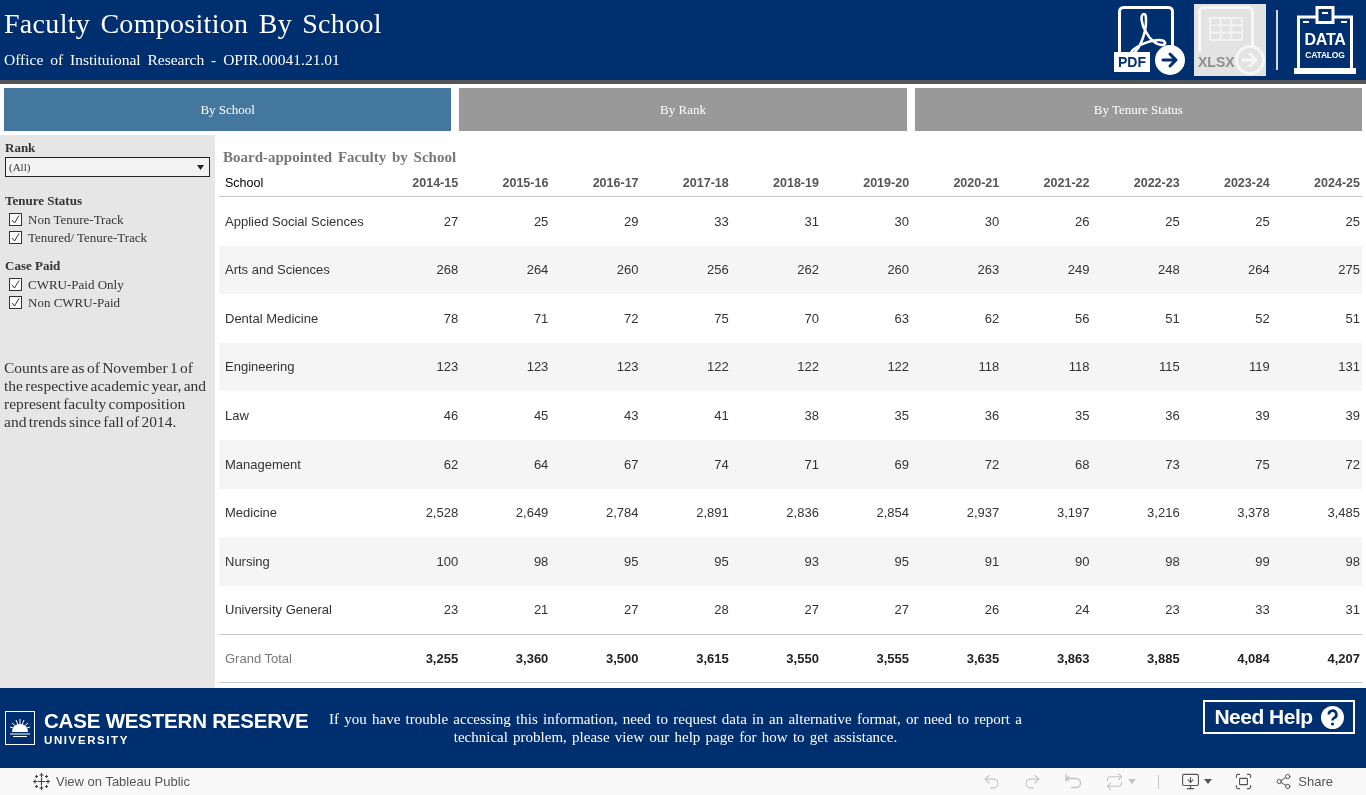  Describe the element at coordinates (1169, 367) in the screenshot. I see `table-cell-text: 115` at that location.